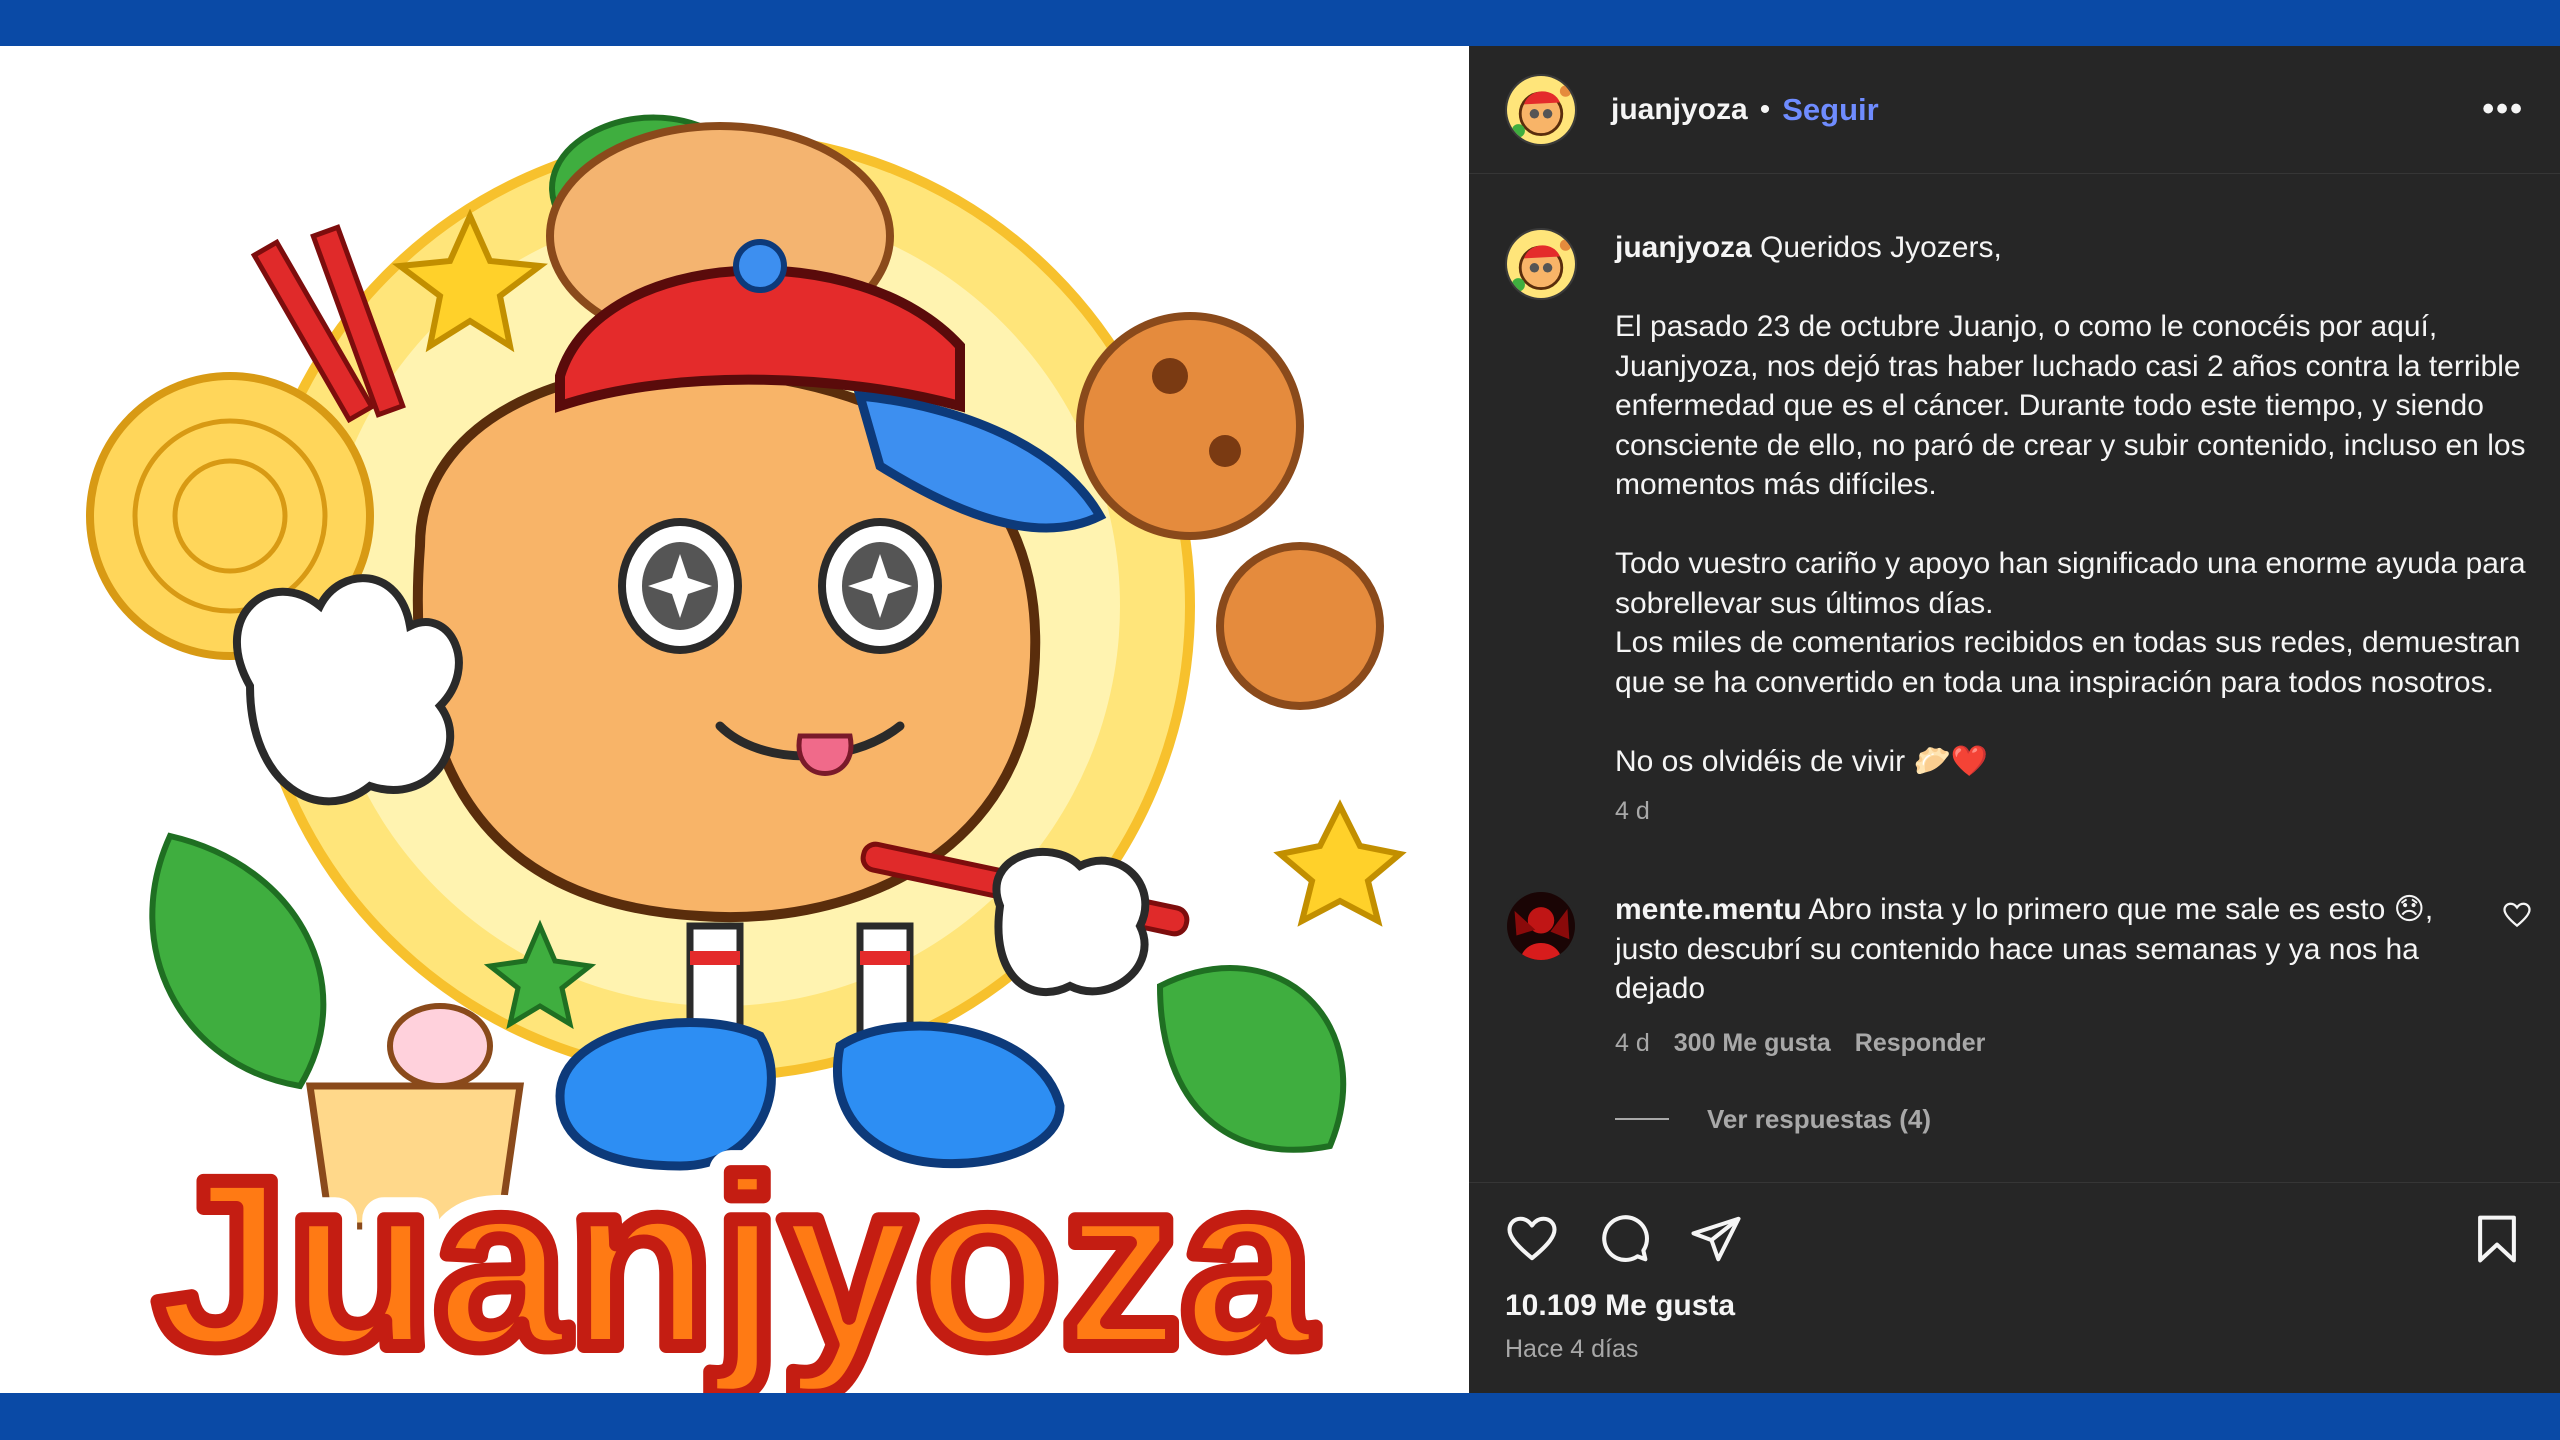 Image resolution: width=2560 pixels, height=1440 pixels. Describe the element at coordinates (1632, 811) in the screenshot. I see `caption-age: 4 d` at that location.